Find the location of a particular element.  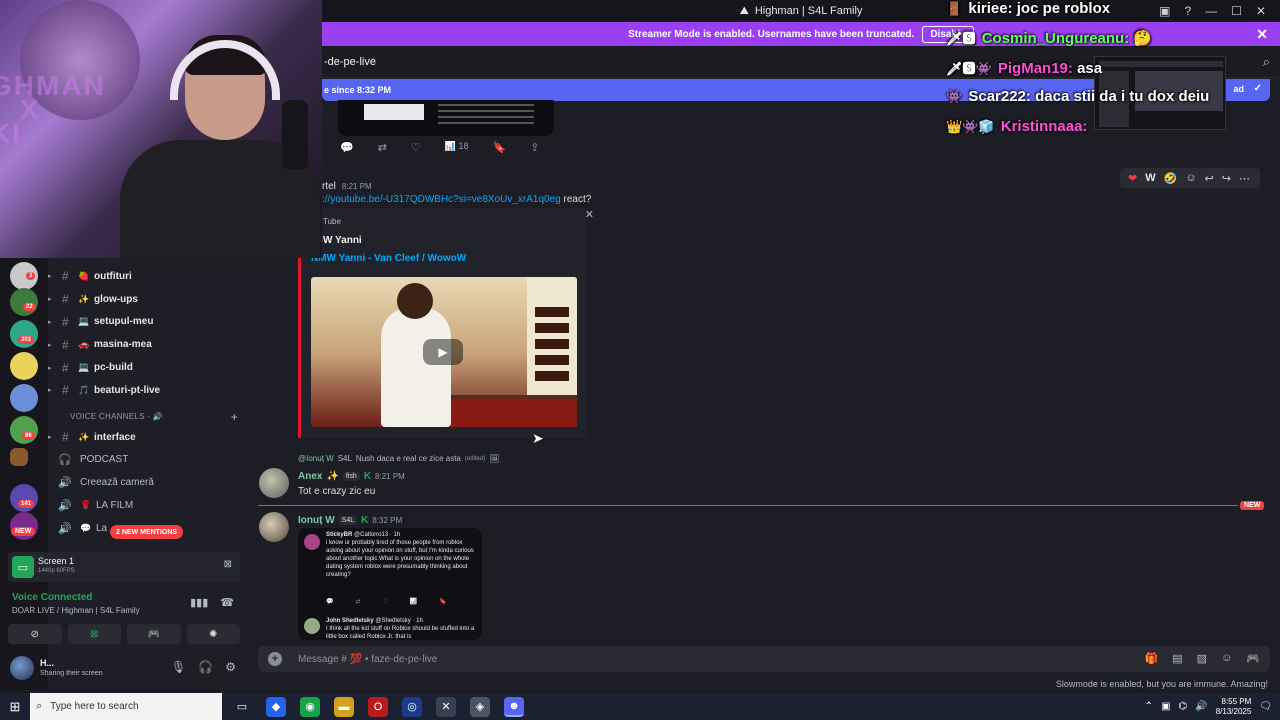

screen-share-button: ⊠ is located at coordinates (94, 634).